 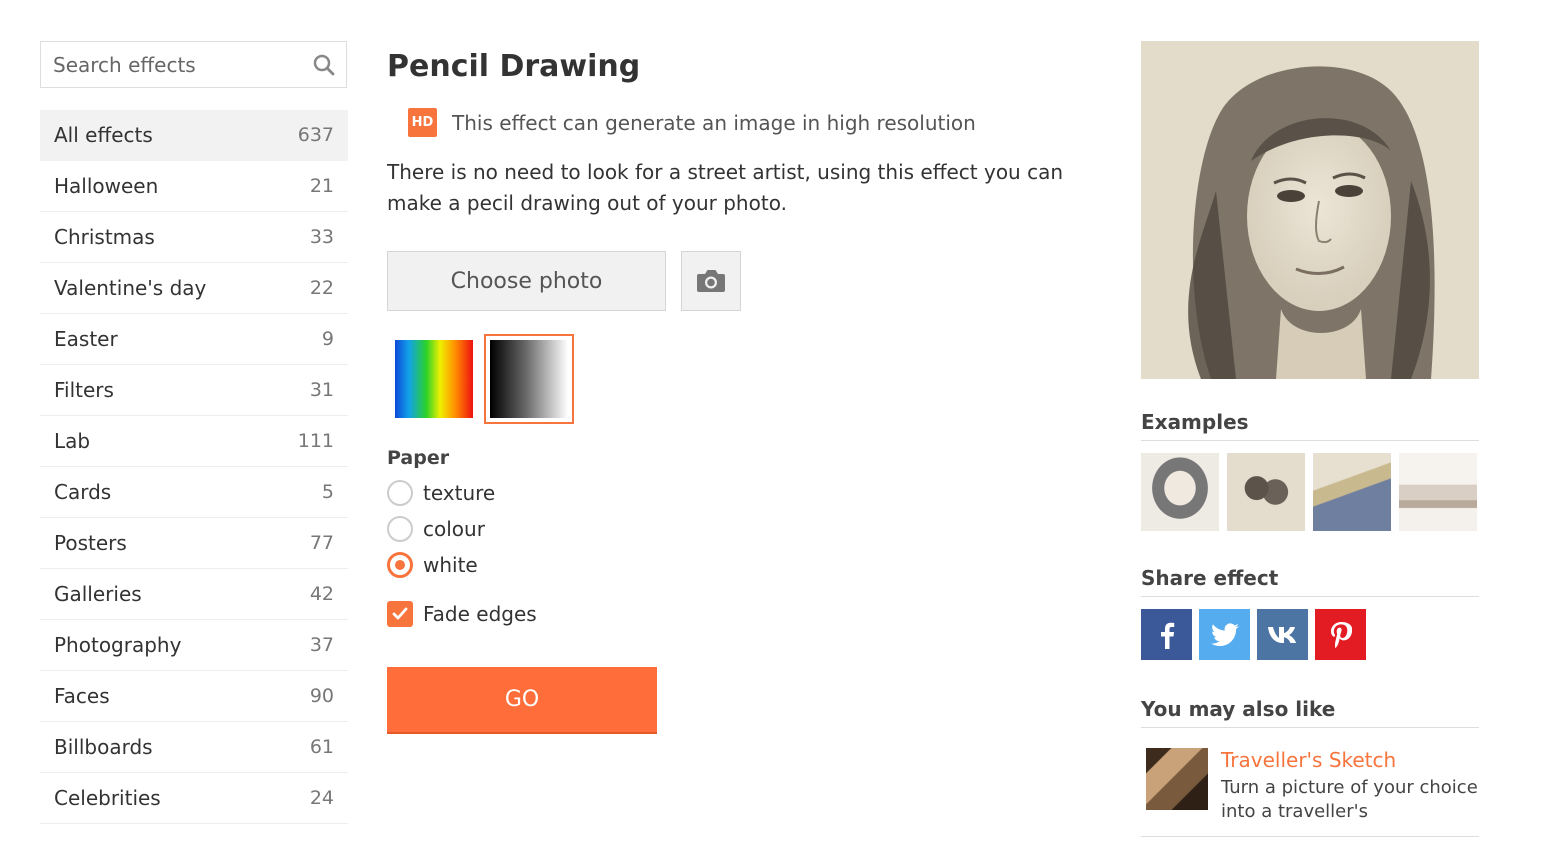 What do you see at coordinates (418, 458) in the screenshot?
I see `paper-label: Paper` at bounding box center [418, 458].